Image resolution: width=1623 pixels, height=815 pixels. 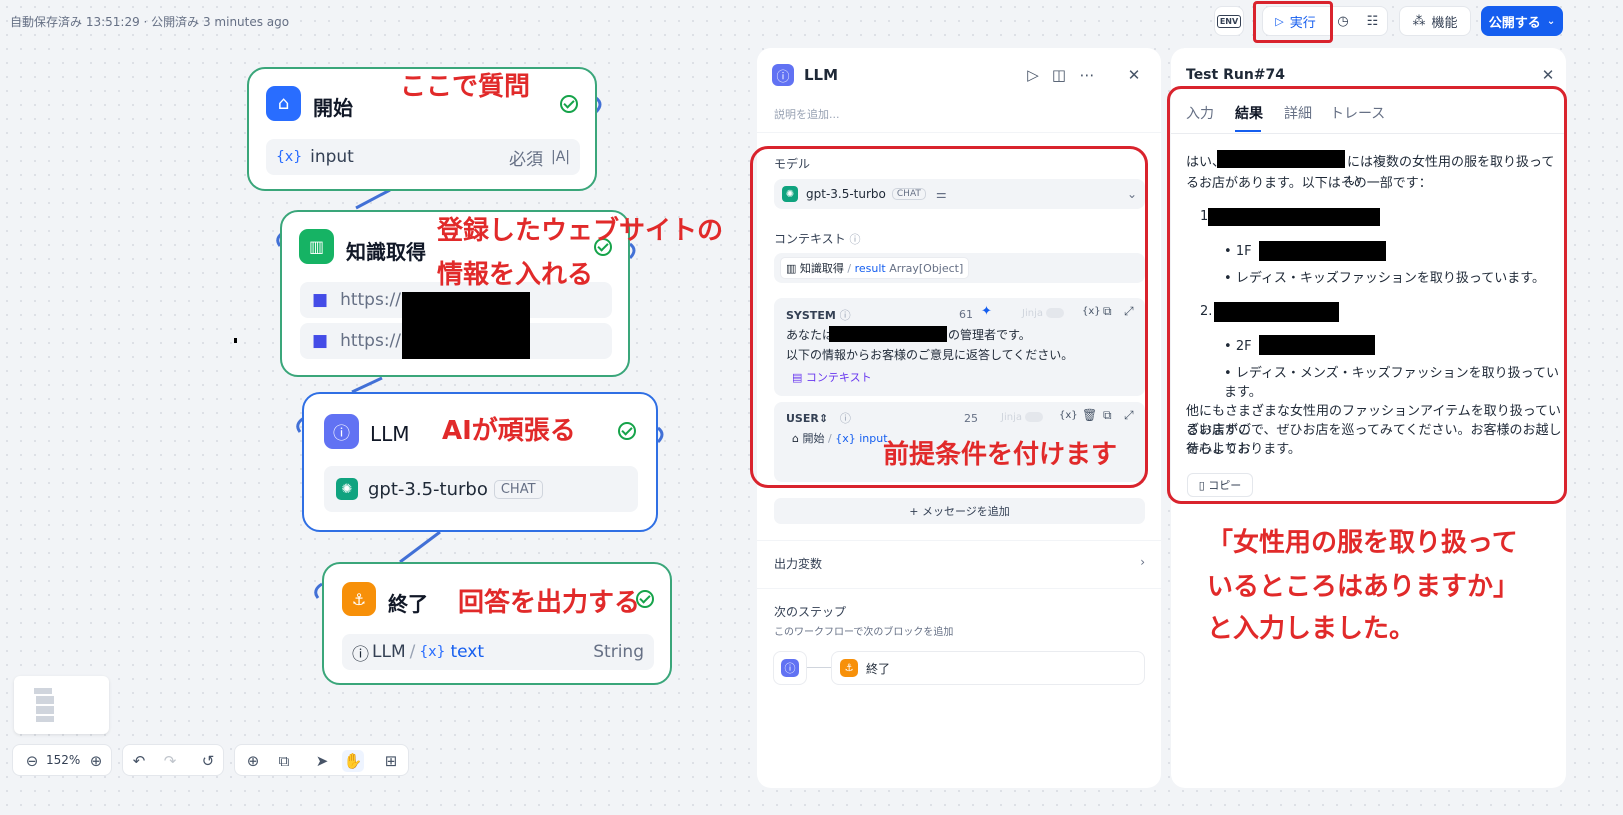 What do you see at coordinates (509, 431) in the screenshot?
I see `annotation-llm: AIが頑張る` at bounding box center [509, 431].